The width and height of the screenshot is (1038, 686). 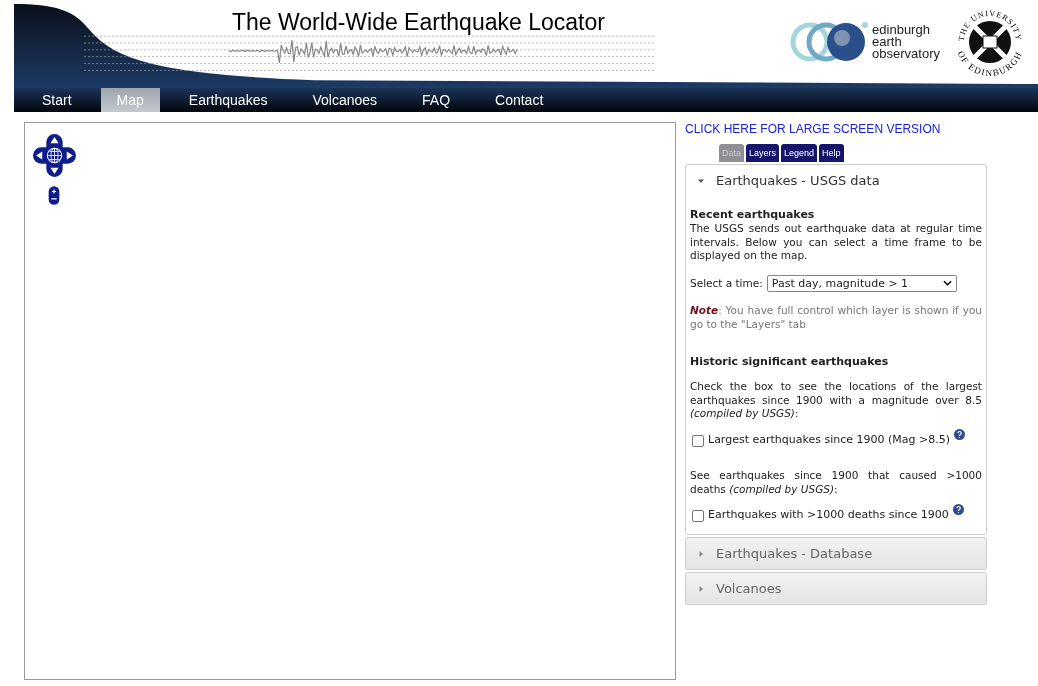 What do you see at coordinates (836, 589) in the screenshot?
I see `accordion-header: Volcanoes` at bounding box center [836, 589].